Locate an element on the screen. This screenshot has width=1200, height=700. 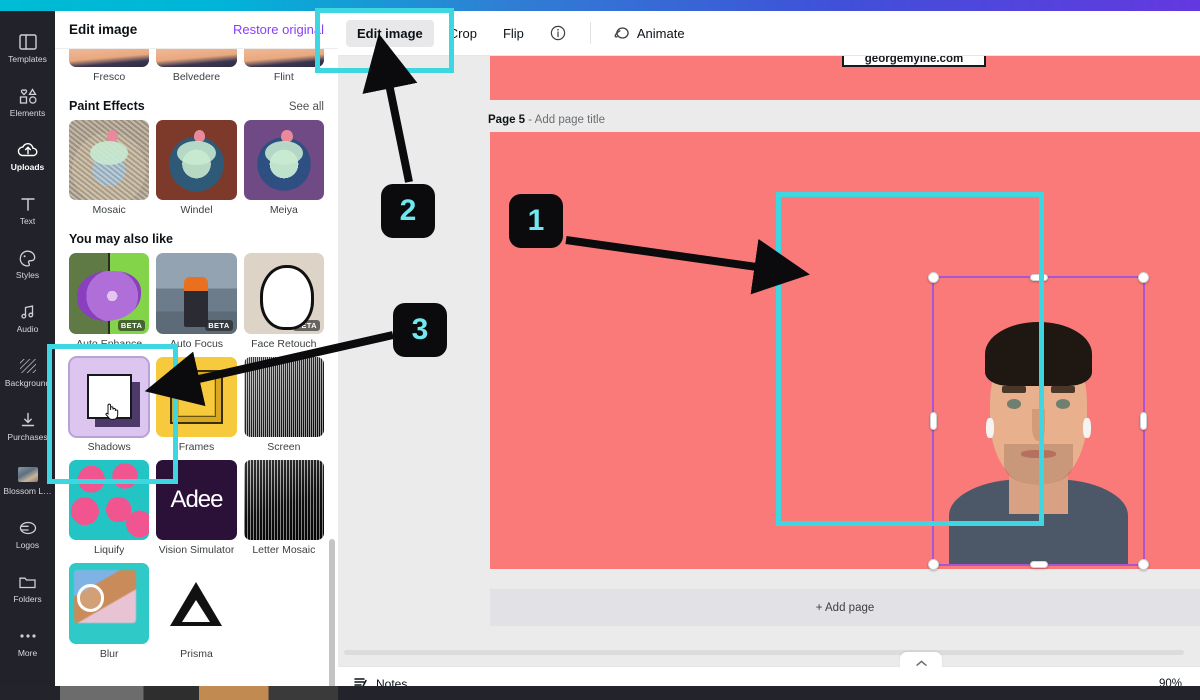
filters-partial-row: Fresco Belvedere Flint is located at coordinates (196, 66).